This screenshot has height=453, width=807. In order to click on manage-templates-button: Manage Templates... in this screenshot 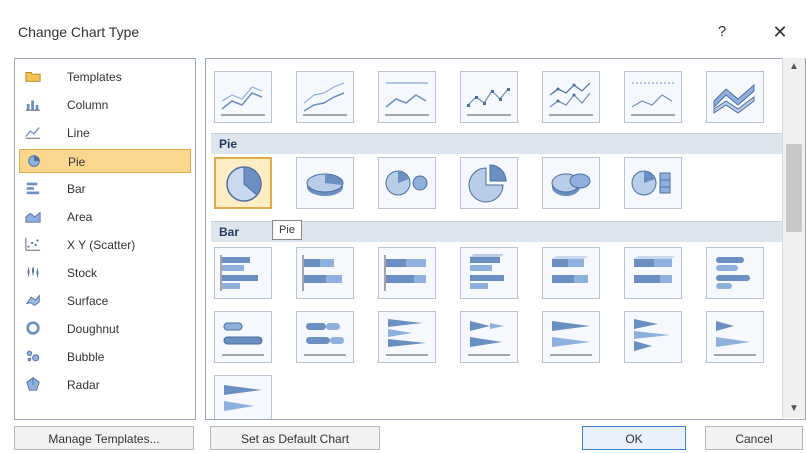, I will do `click(104, 438)`.